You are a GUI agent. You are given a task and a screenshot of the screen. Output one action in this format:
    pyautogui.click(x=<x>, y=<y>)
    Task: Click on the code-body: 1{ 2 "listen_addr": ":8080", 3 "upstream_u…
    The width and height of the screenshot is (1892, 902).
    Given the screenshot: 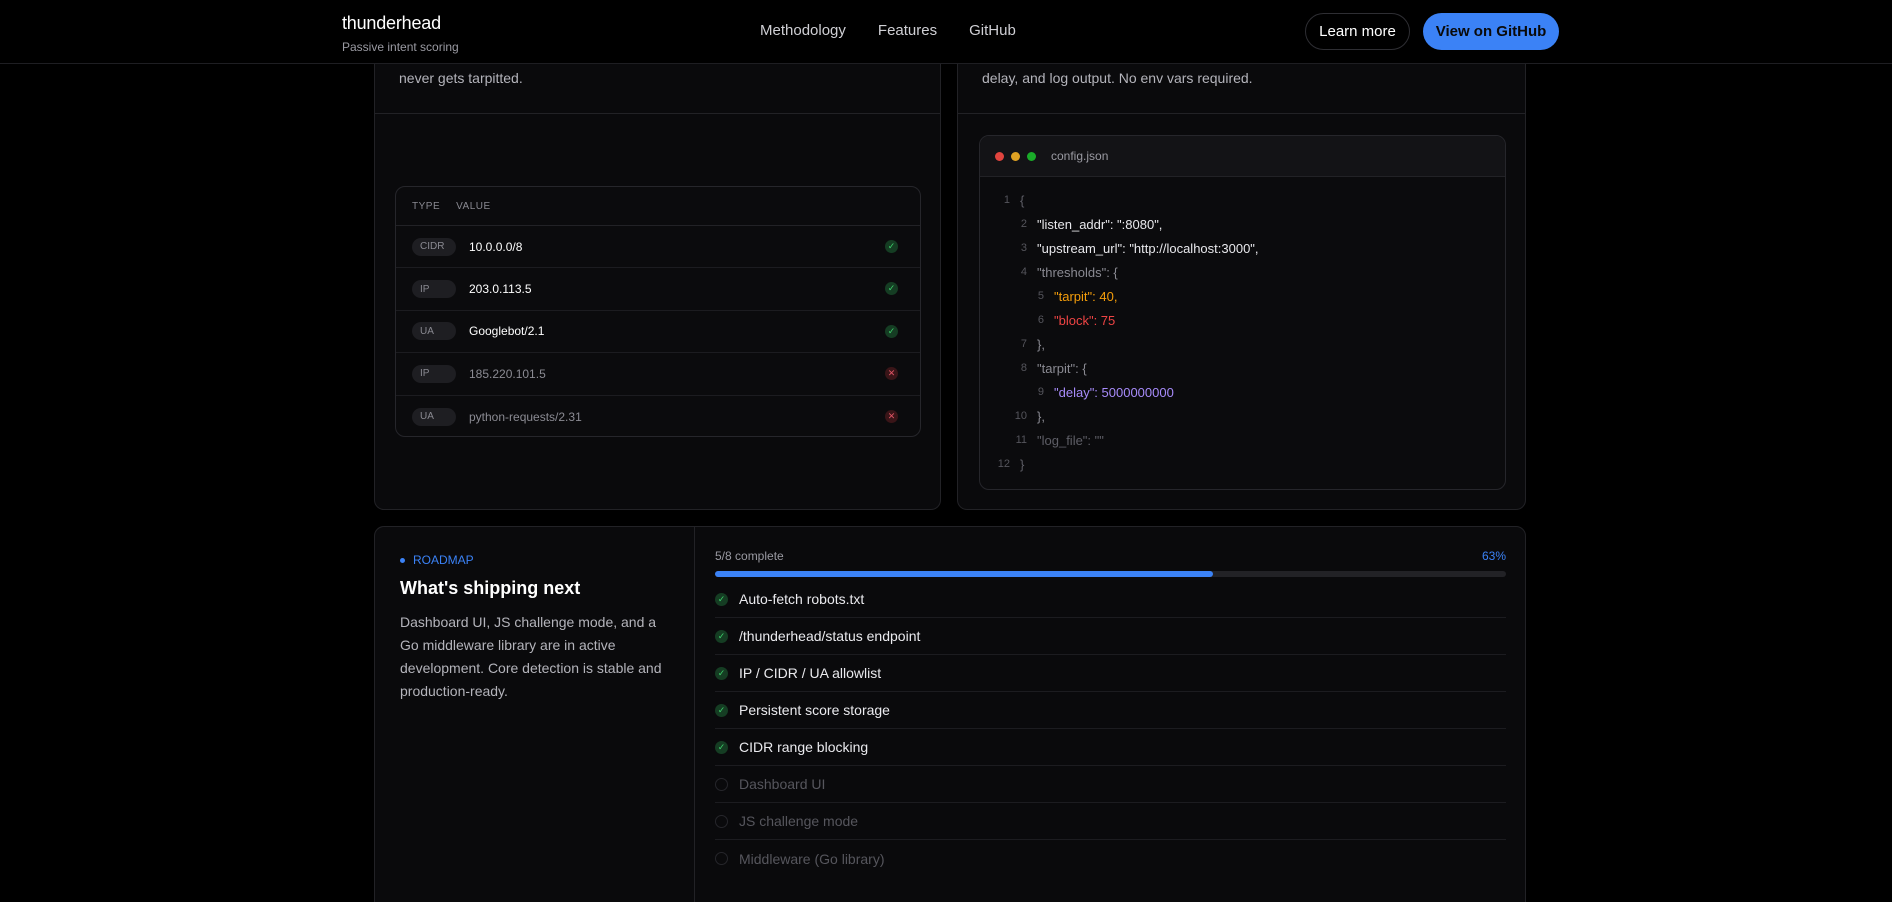 What is the action you would take?
    pyautogui.click(x=1242, y=326)
    